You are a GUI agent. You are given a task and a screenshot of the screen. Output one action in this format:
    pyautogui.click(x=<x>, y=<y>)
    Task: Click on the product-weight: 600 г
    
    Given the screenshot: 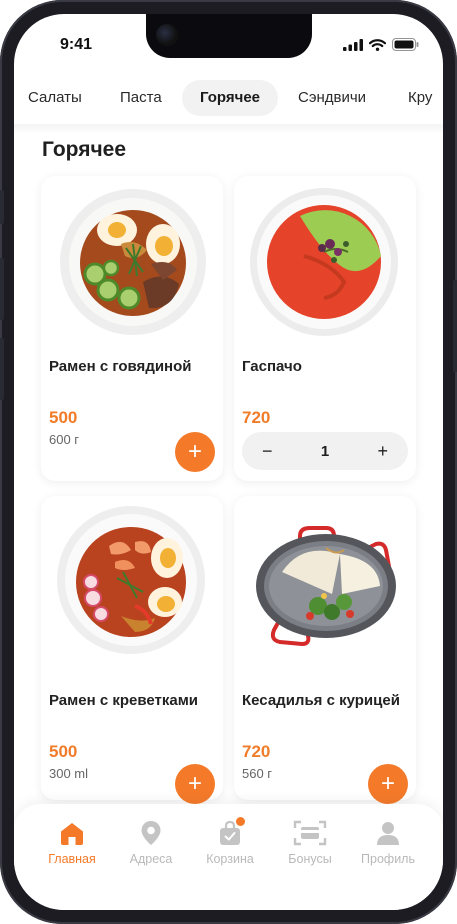 What is the action you would take?
    pyautogui.click(x=64, y=439)
    